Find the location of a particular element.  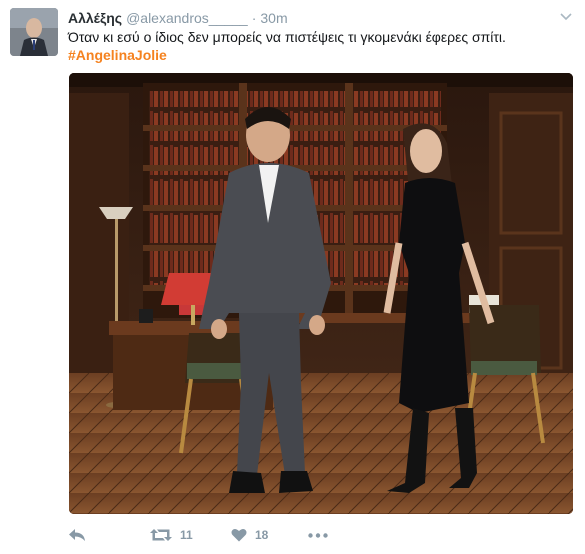

retweet-button: 11 is located at coordinates (171, 535).